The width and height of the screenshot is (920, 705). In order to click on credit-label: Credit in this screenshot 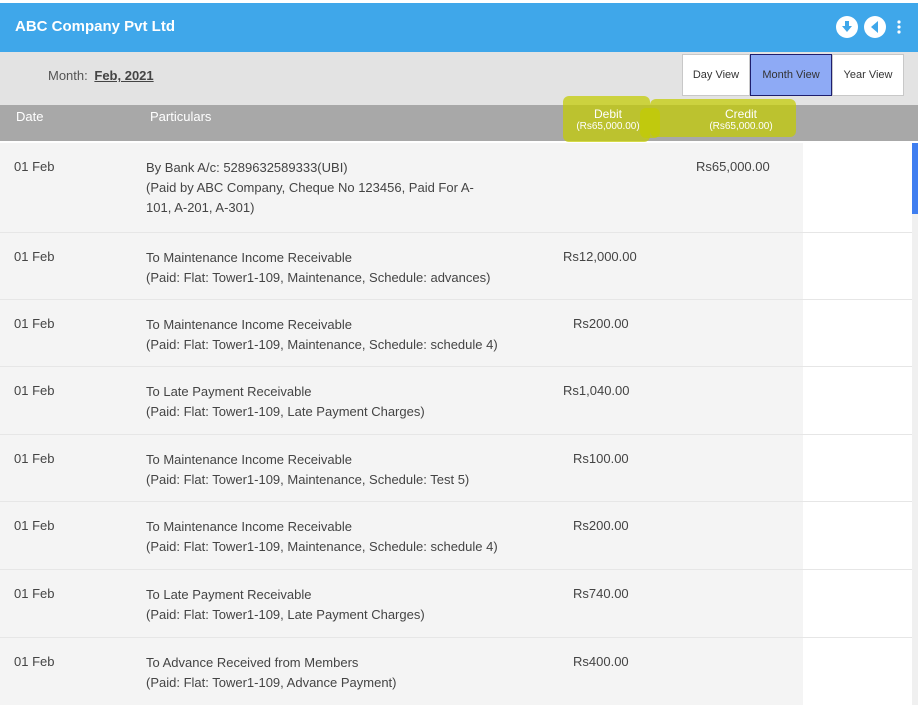, I will do `click(740, 114)`.